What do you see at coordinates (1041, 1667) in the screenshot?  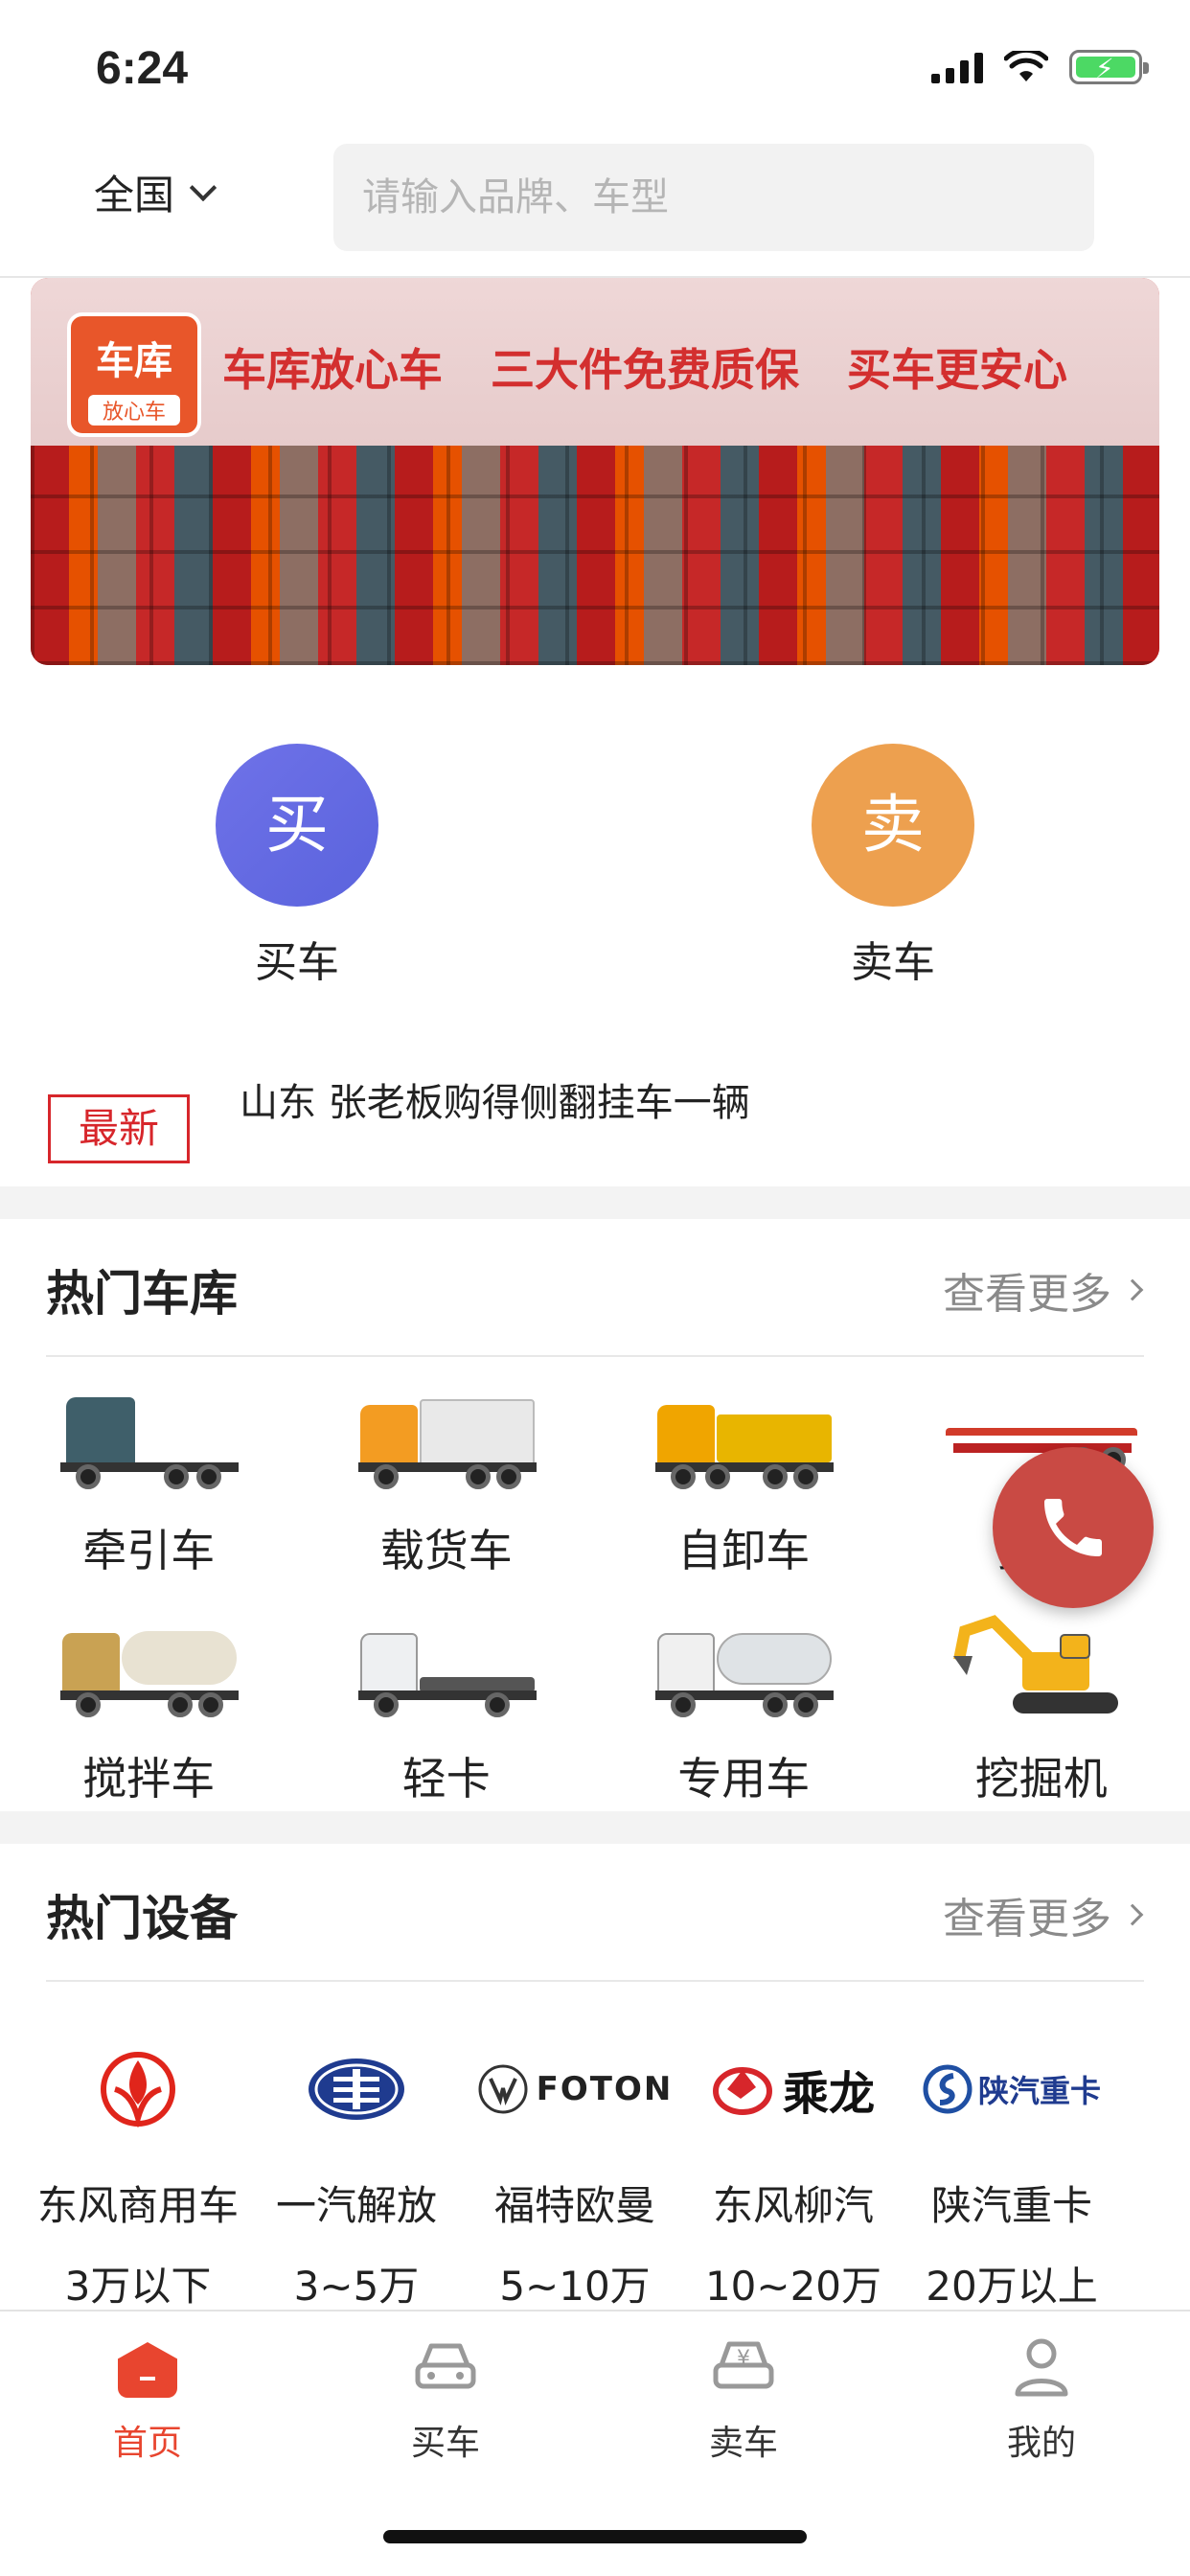 I see `excavator-icon` at bounding box center [1041, 1667].